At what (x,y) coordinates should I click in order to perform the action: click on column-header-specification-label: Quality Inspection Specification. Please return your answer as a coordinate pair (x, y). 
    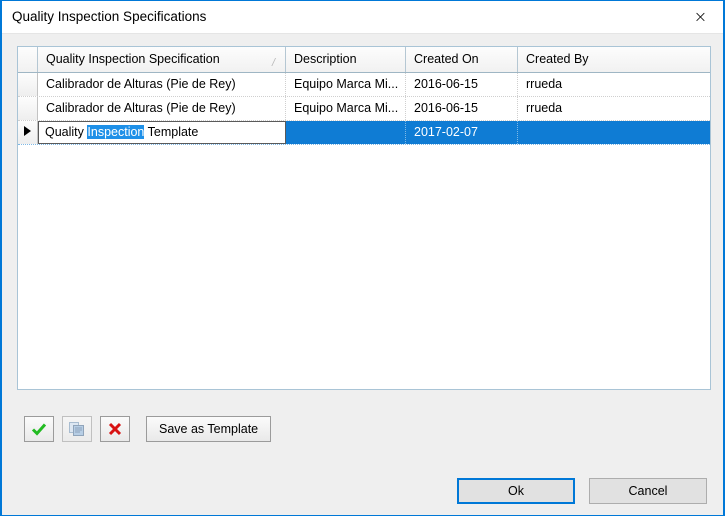
    Looking at the image, I should click on (133, 59).